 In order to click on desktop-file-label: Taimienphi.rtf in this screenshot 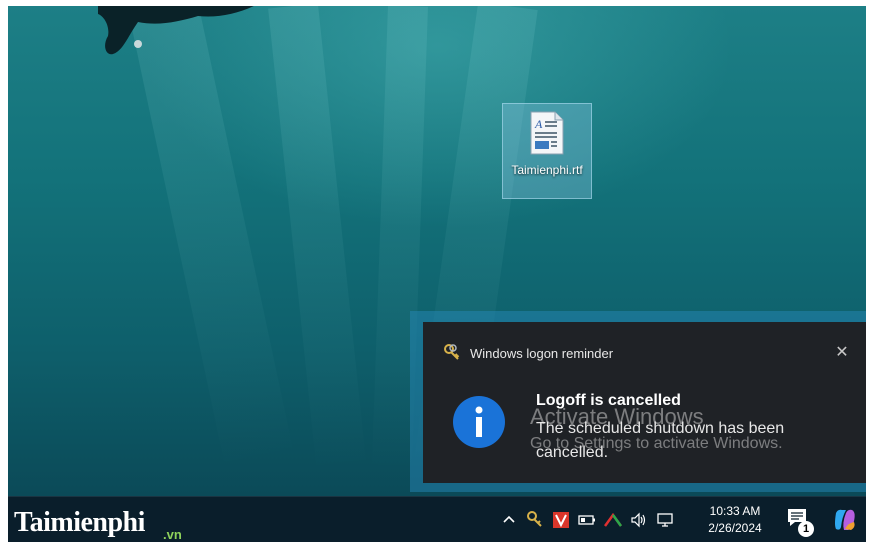, I will do `click(547, 170)`.